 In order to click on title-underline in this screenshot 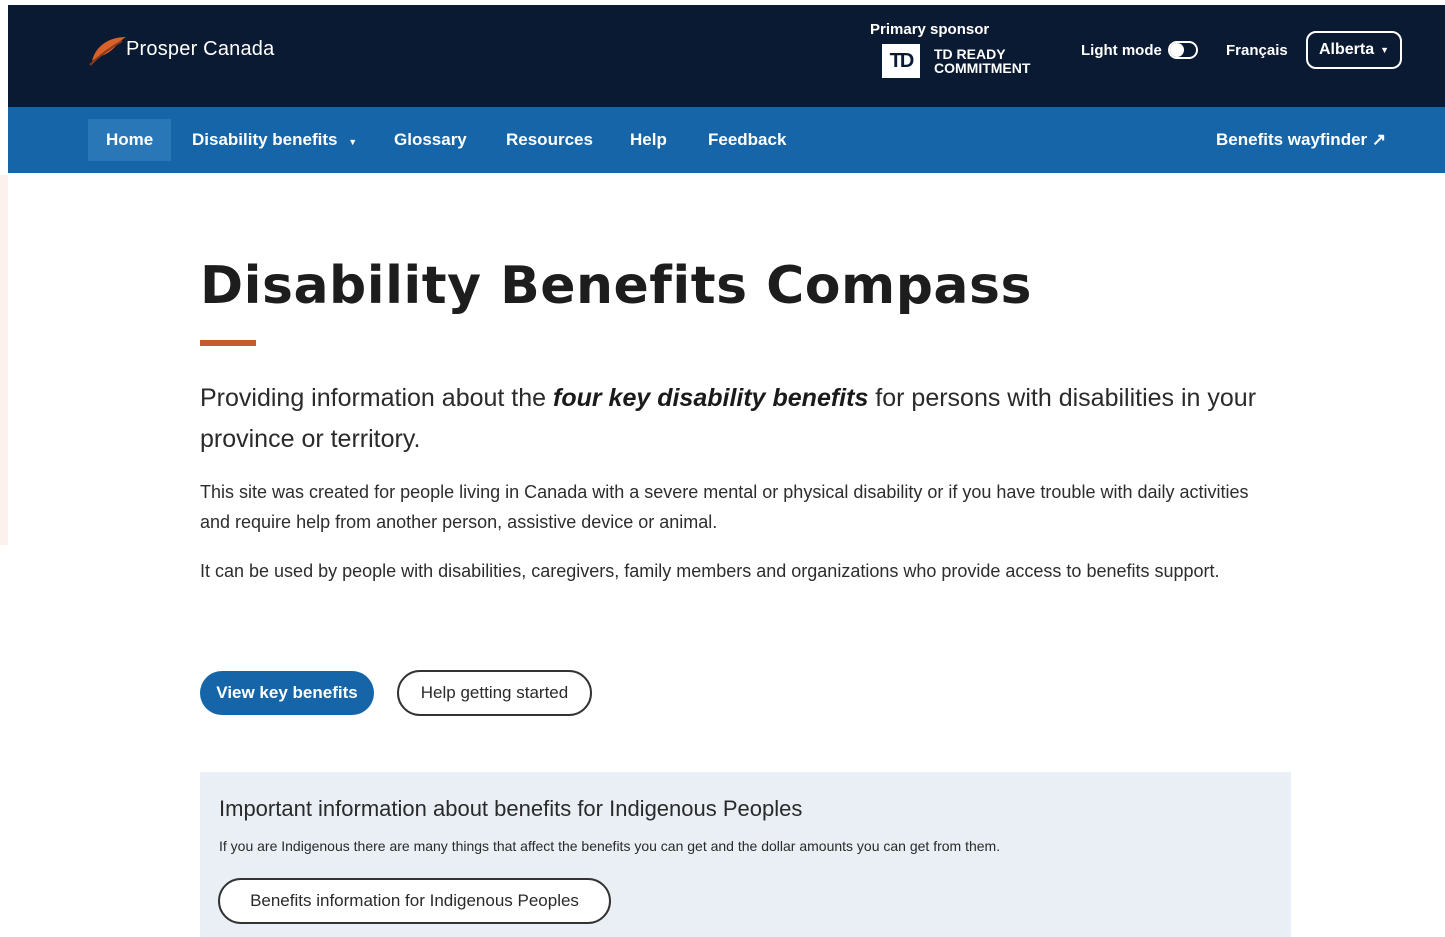, I will do `click(228, 343)`.